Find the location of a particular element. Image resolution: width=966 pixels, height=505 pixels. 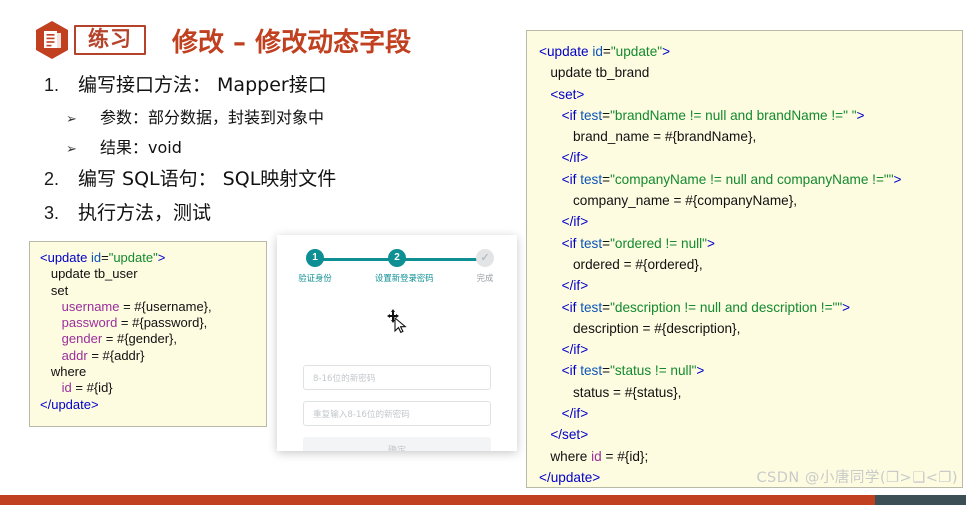

list-item: ➢ 结果：void is located at coordinates (264, 147).